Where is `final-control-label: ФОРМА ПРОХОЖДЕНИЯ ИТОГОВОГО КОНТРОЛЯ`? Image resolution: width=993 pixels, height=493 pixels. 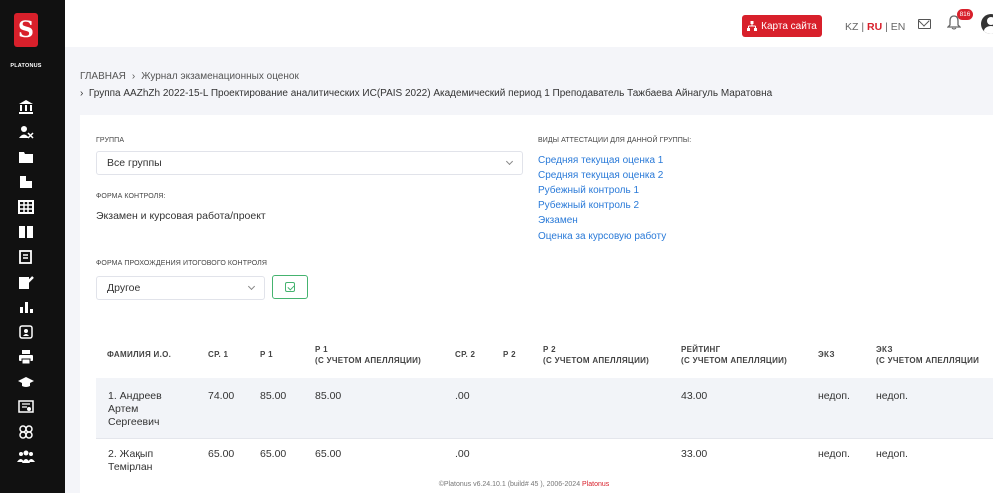 final-control-label: ФОРМА ПРОХОЖДЕНИЯ ИТОГОВОГО КОНТРОЛЯ is located at coordinates (182, 263).